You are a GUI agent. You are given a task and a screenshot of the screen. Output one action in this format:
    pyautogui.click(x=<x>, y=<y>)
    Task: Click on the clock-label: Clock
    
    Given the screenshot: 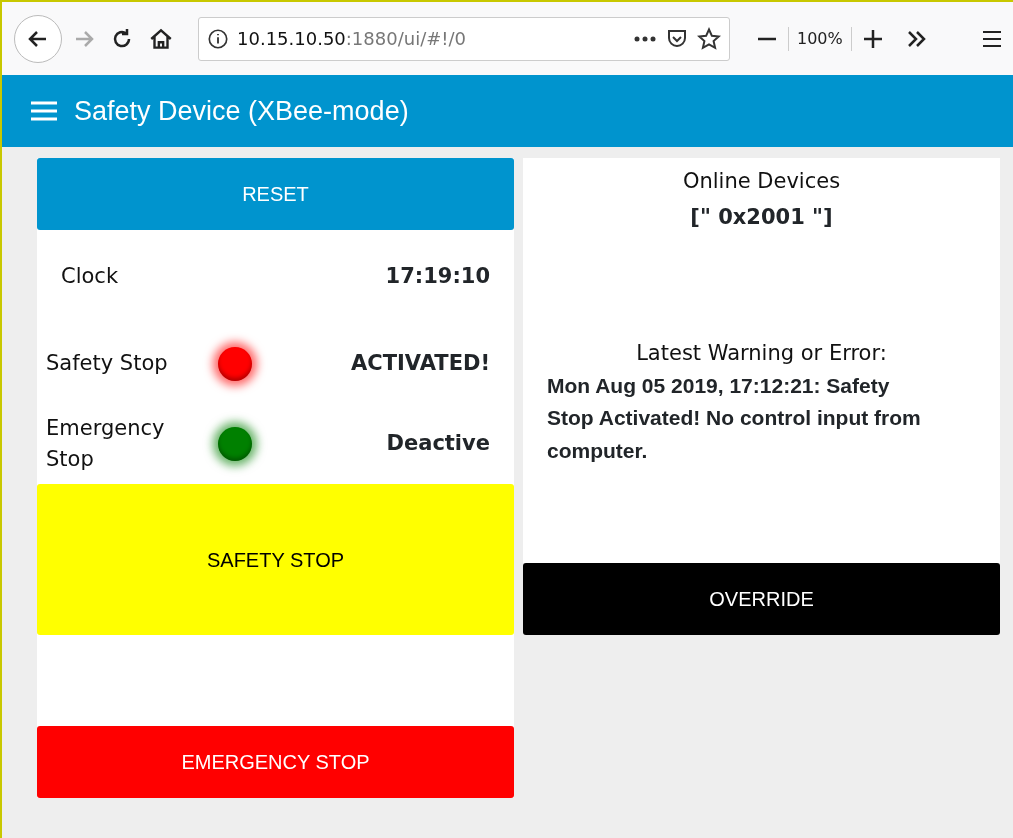 What is the action you would take?
    pyautogui.click(x=90, y=277)
    